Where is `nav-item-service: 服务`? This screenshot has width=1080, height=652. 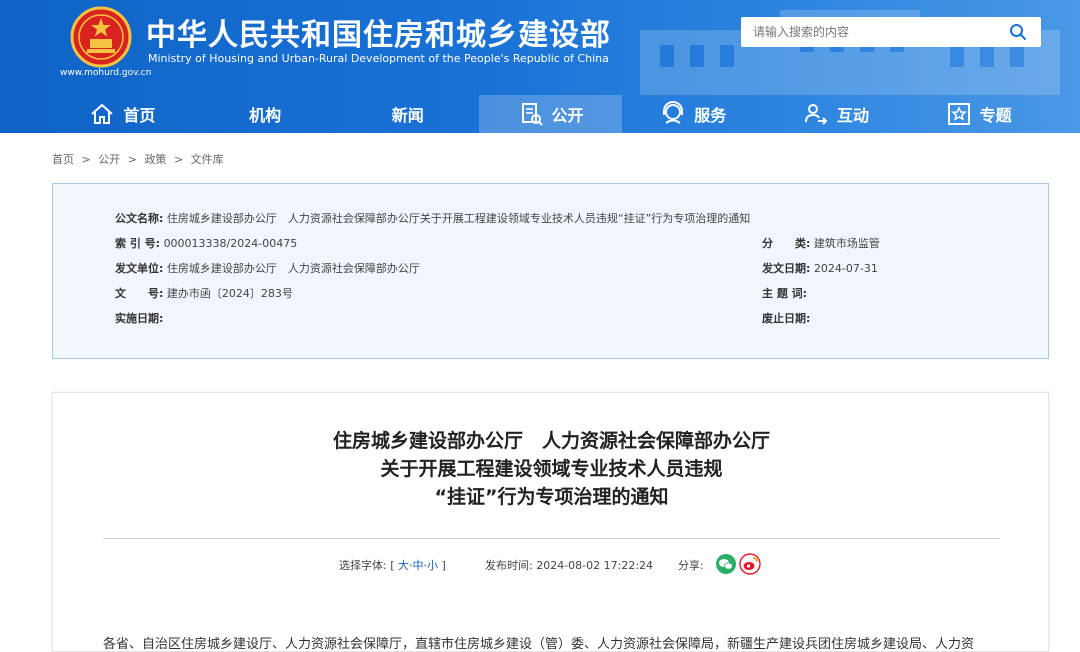 nav-item-service: 服务 is located at coordinates (693, 114).